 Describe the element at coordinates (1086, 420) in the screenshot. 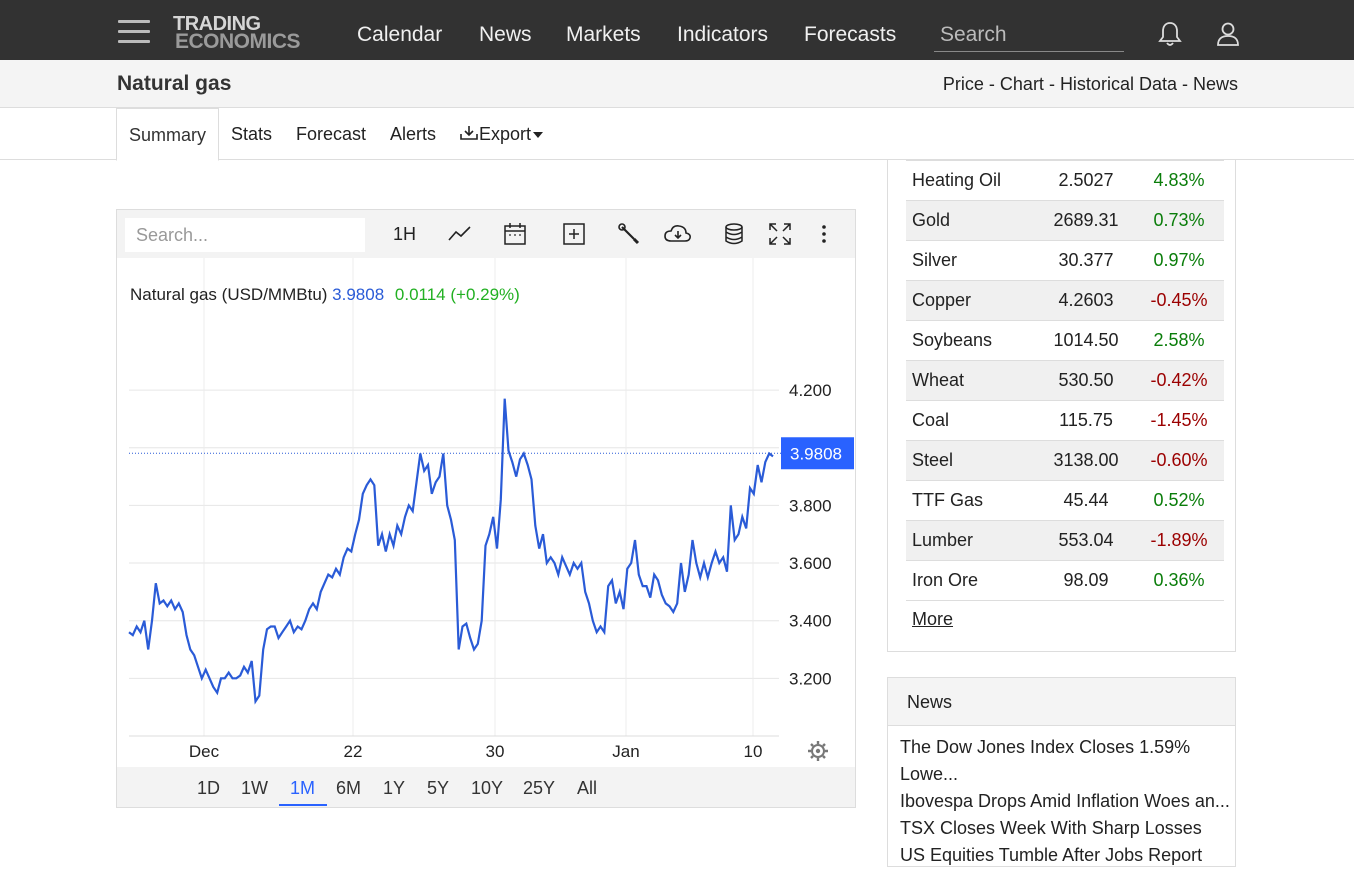

I see `commodity-price: 115.75` at that location.